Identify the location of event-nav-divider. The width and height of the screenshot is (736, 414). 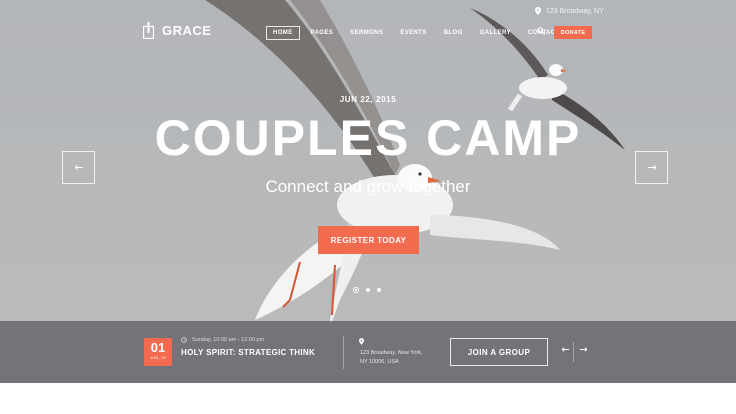
(573, 352).